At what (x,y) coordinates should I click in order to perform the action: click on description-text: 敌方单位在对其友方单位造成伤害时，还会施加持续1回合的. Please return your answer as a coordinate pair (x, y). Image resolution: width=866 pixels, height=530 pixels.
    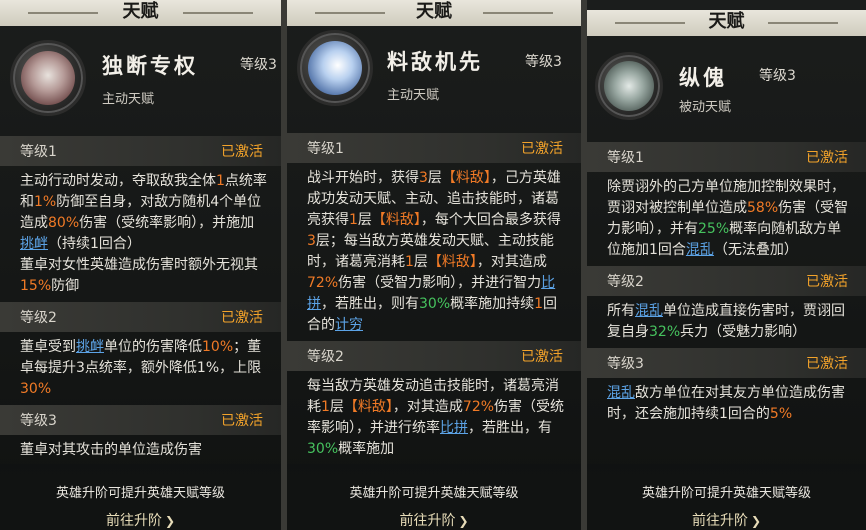
    Looking at the image, I should click on (726, 403).